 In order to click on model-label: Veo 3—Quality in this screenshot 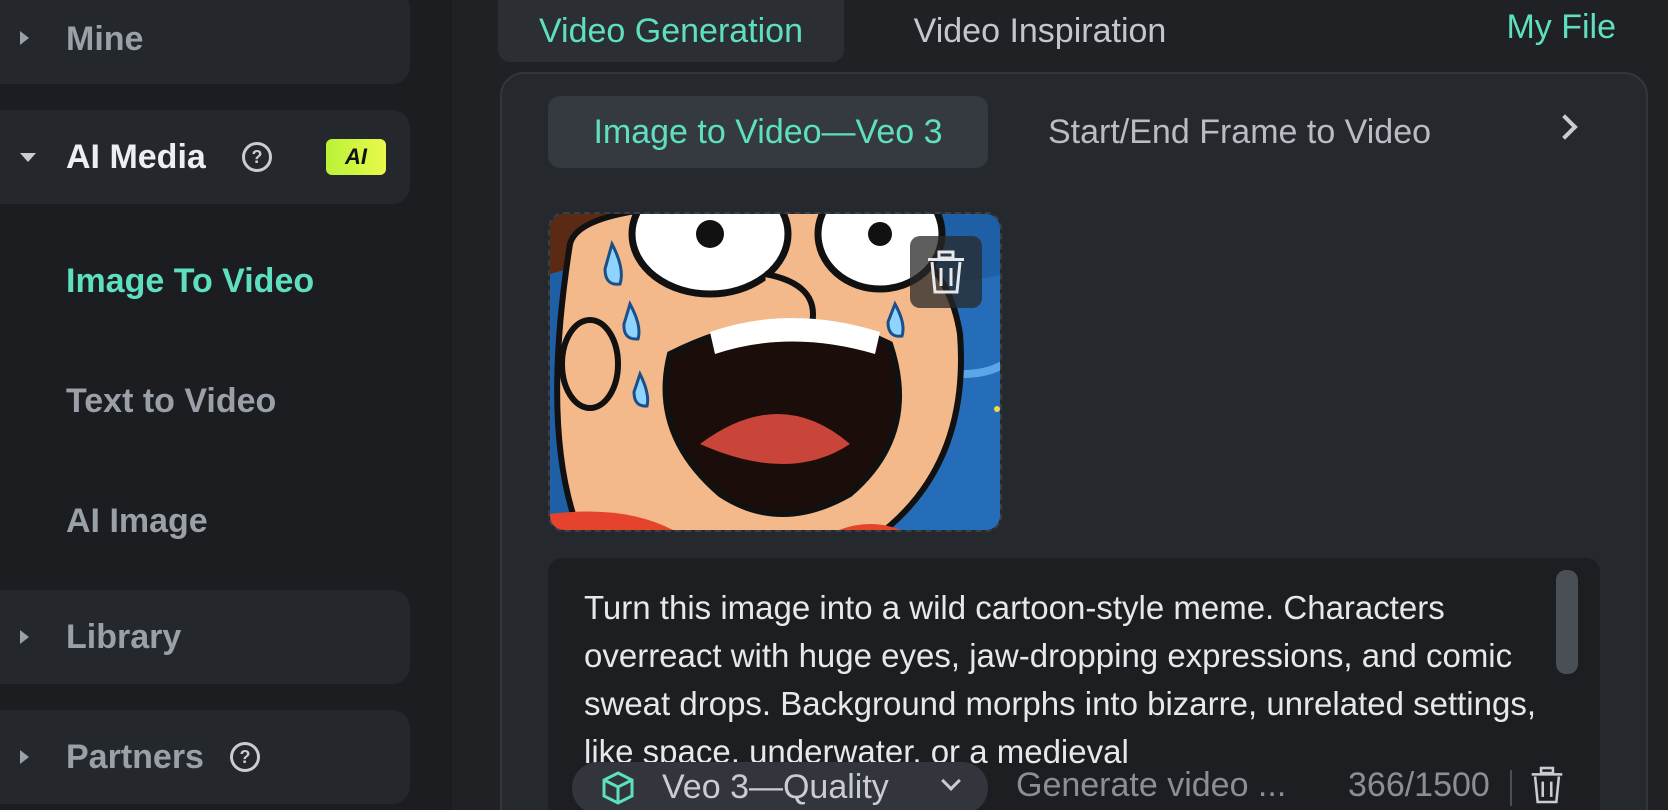, I will do `click(775, 787)`.